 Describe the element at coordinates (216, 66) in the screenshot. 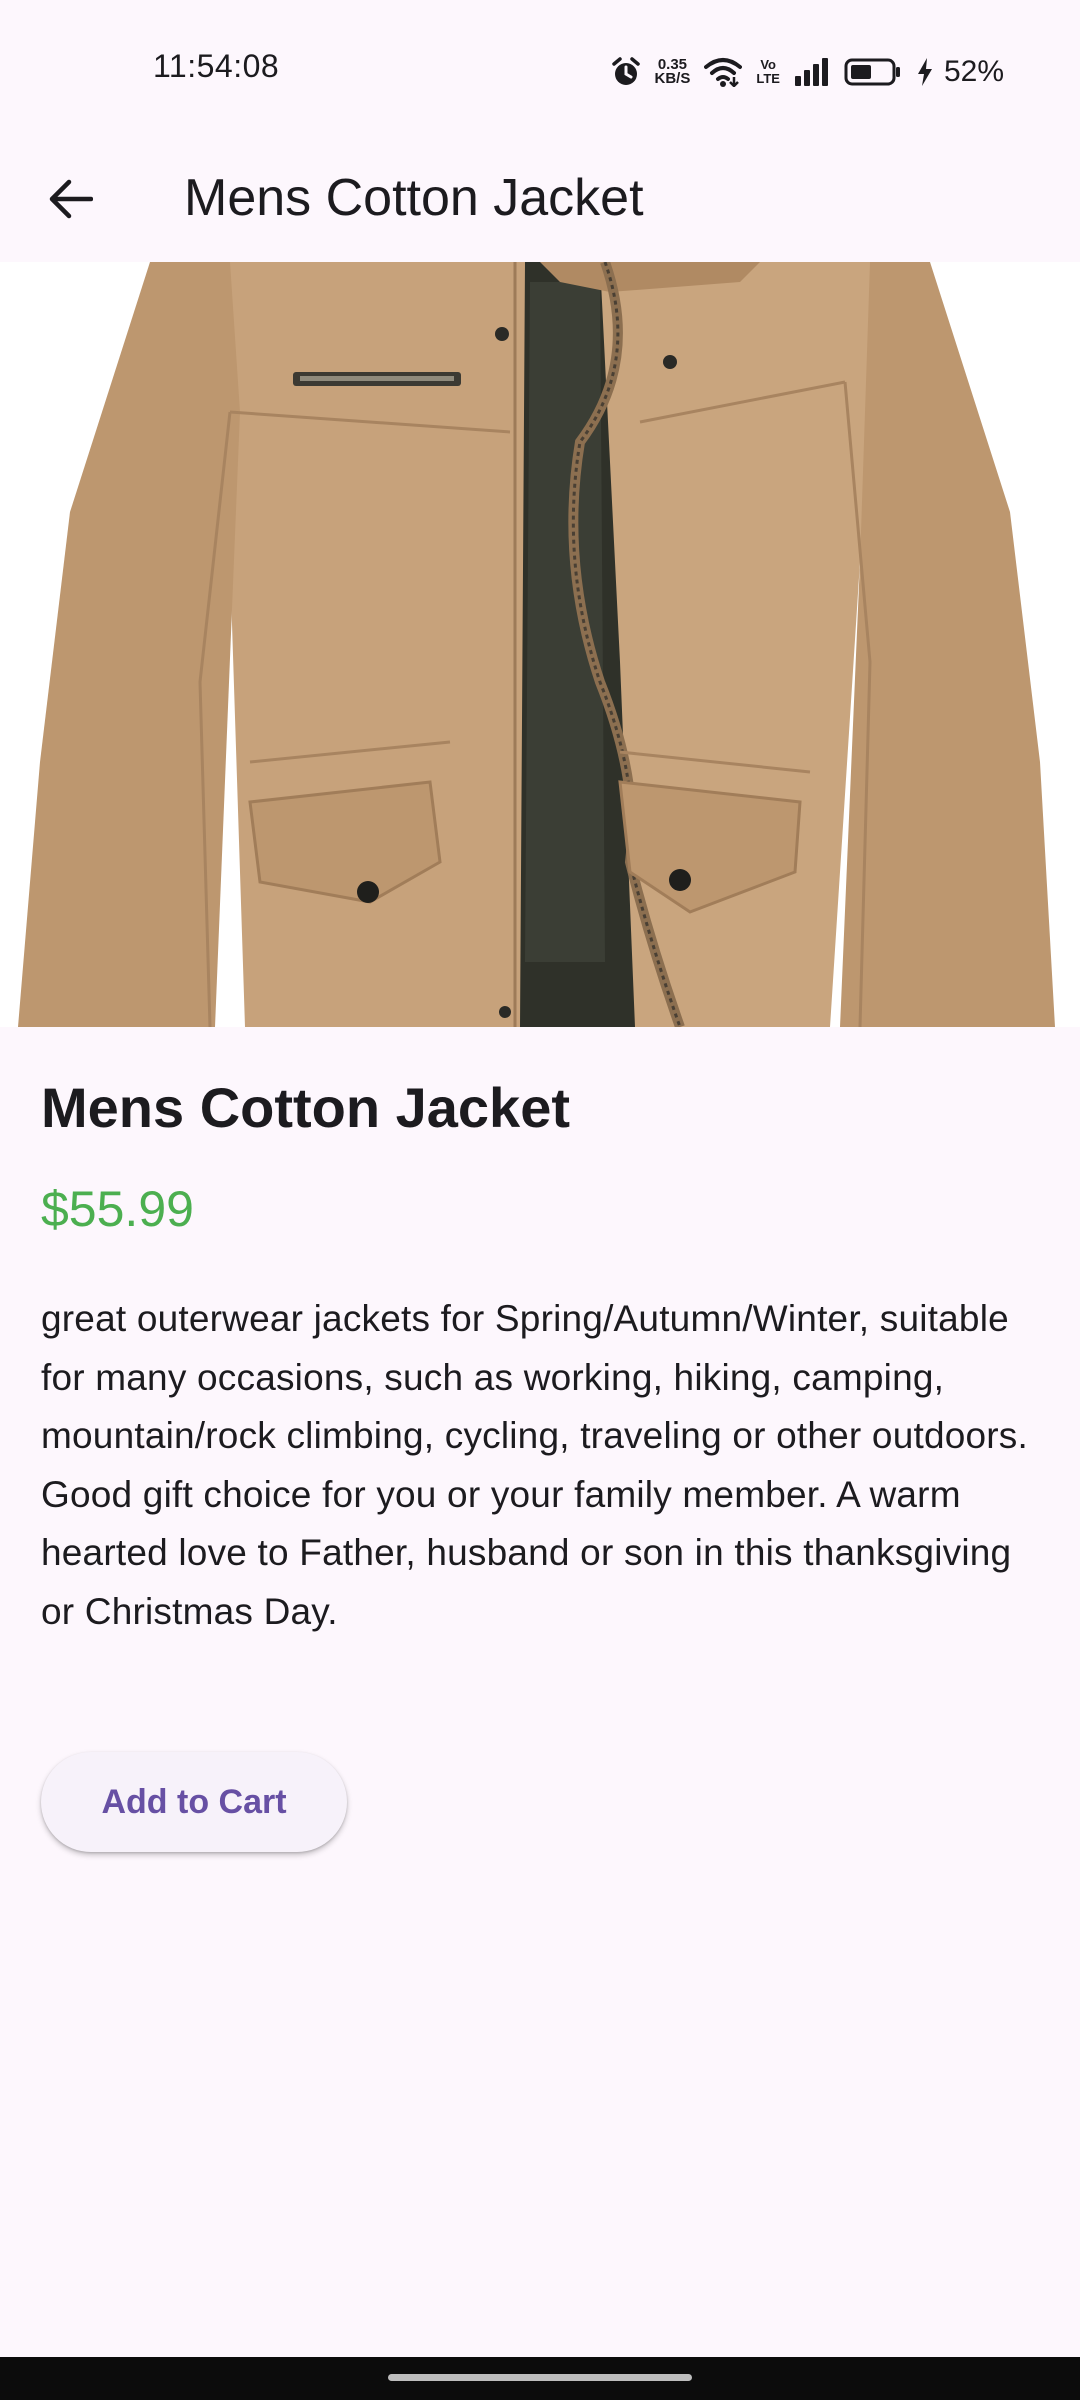

I see `status-time: 11:54:08` at that location.